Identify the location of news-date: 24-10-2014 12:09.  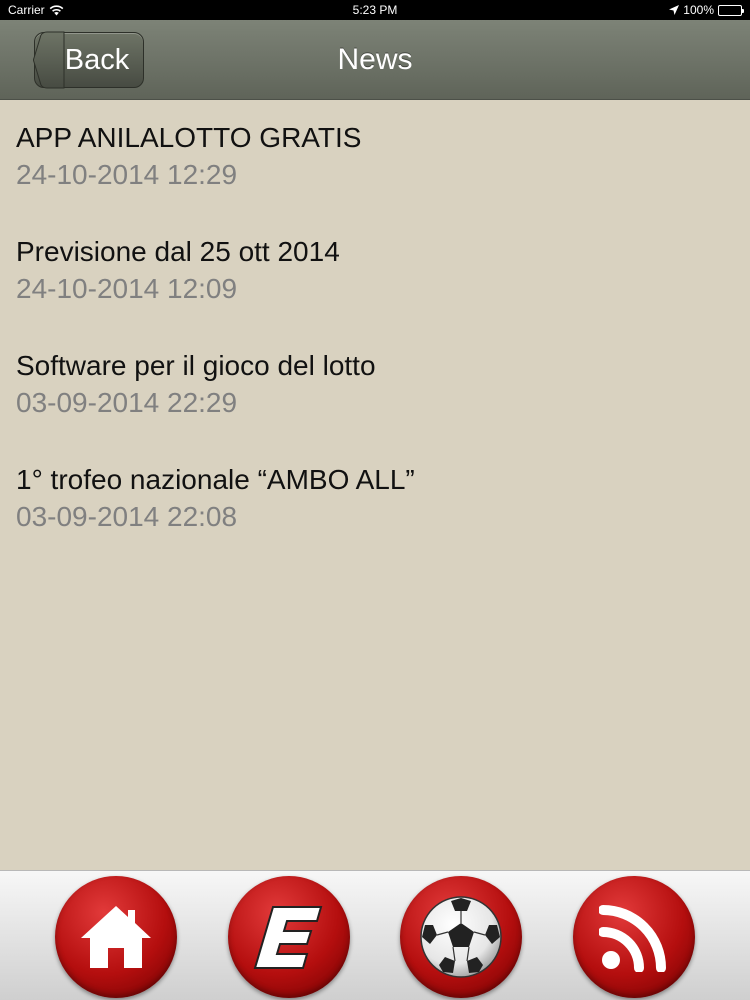
(127, 288).